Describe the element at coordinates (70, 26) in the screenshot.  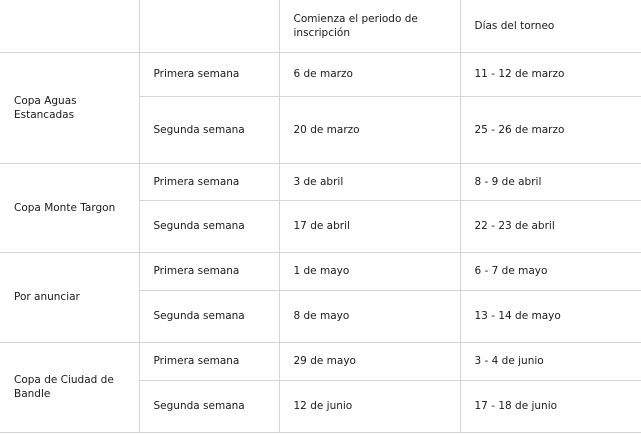
I see `header-cup` at that location.